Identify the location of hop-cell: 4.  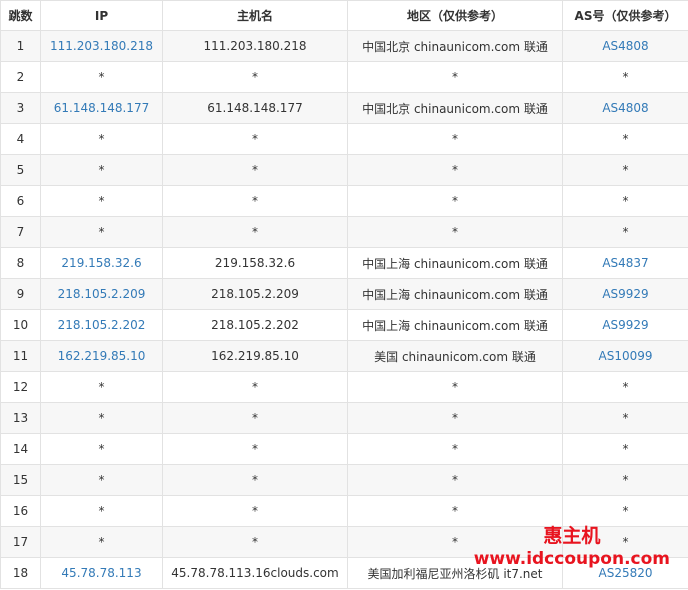
(20, 139).